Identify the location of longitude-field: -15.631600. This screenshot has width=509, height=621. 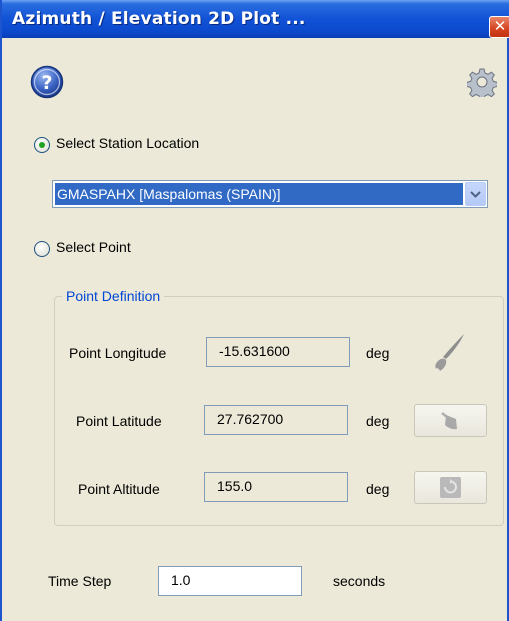
(278, 352).